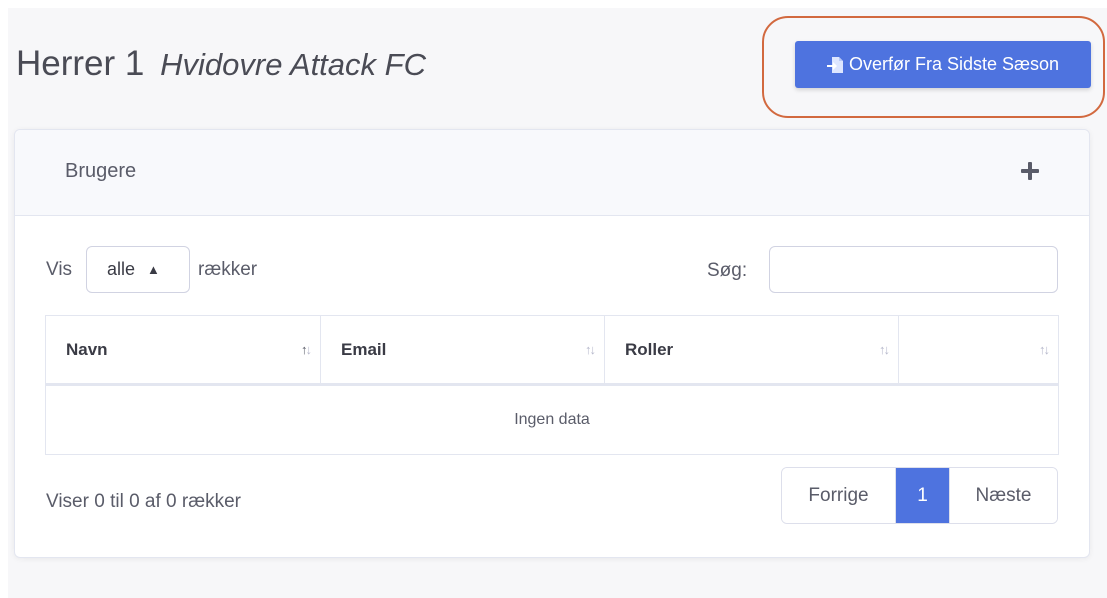 The image size is (1107, 598). What do you see at coordinates (839, 495) in the screenshot?
I see `previous-page-button: Forrige` at bounding box center [839, 495].